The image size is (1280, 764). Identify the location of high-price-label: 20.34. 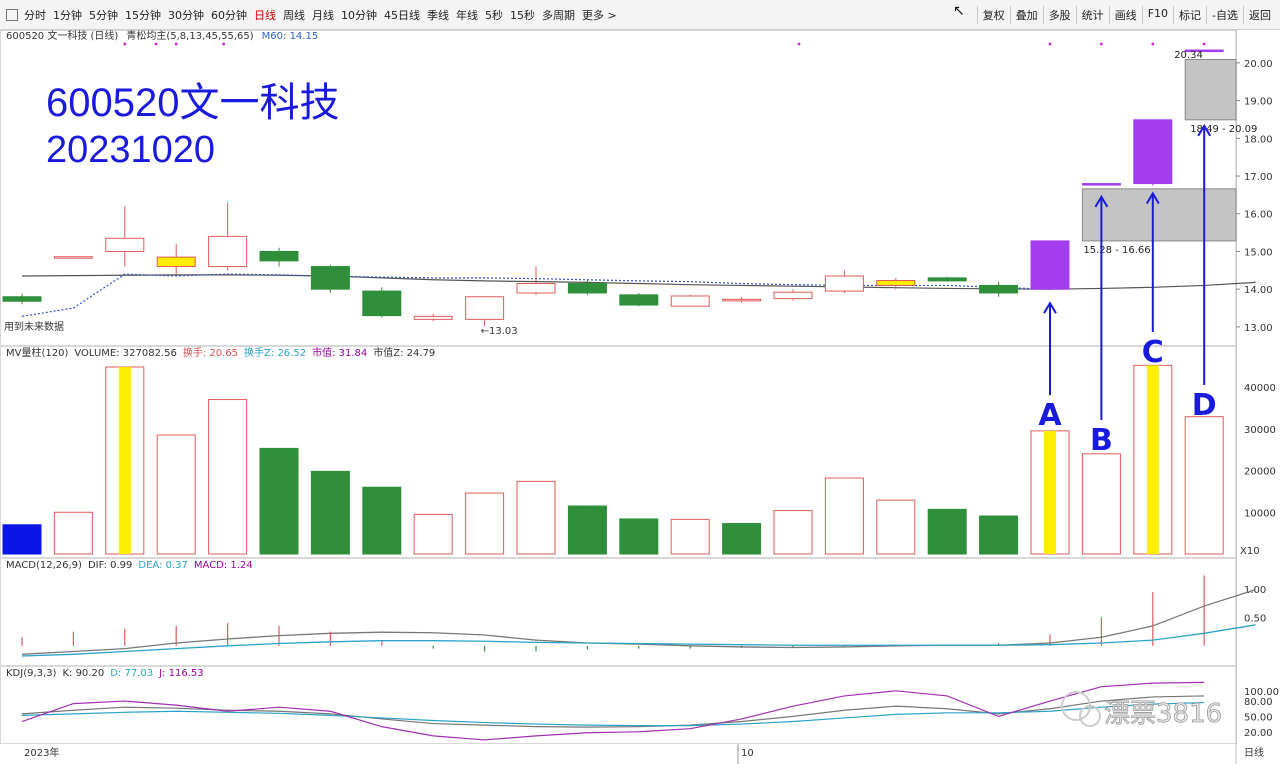
(1188, 55).